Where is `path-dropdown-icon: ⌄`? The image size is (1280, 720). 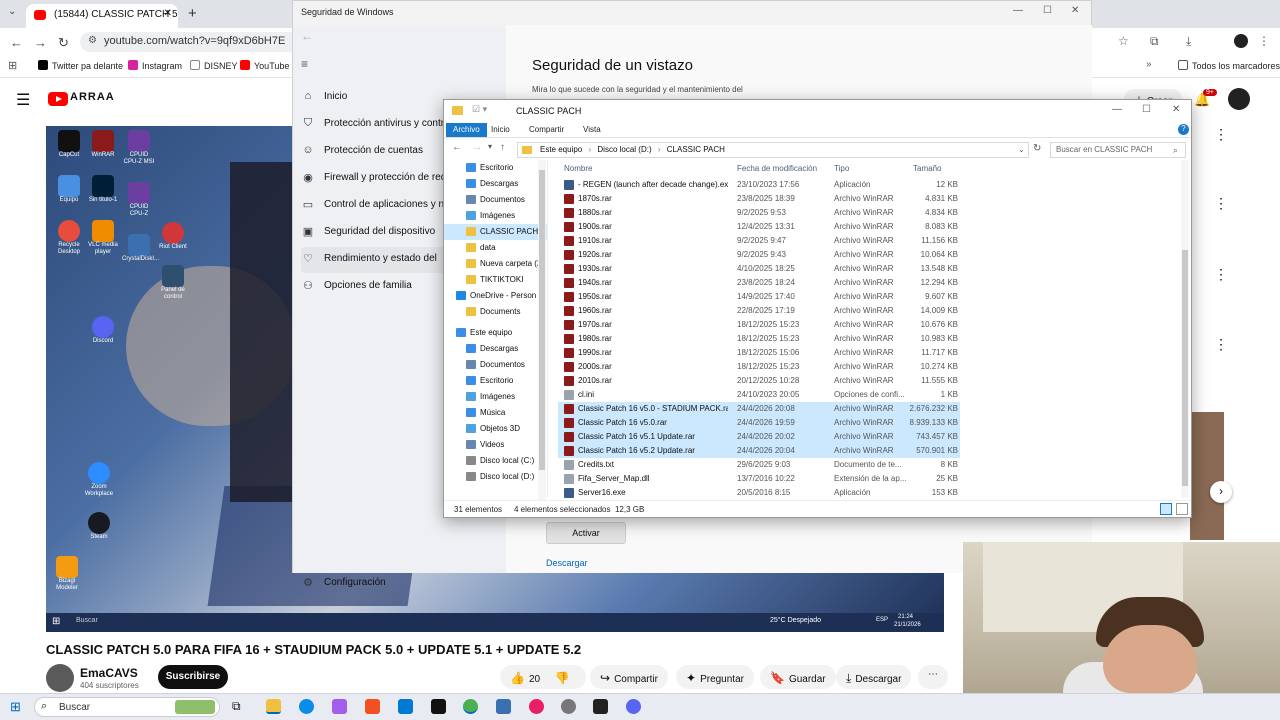 path-dropdown-icon: ⌄ is located at coordinates (1021, 149).